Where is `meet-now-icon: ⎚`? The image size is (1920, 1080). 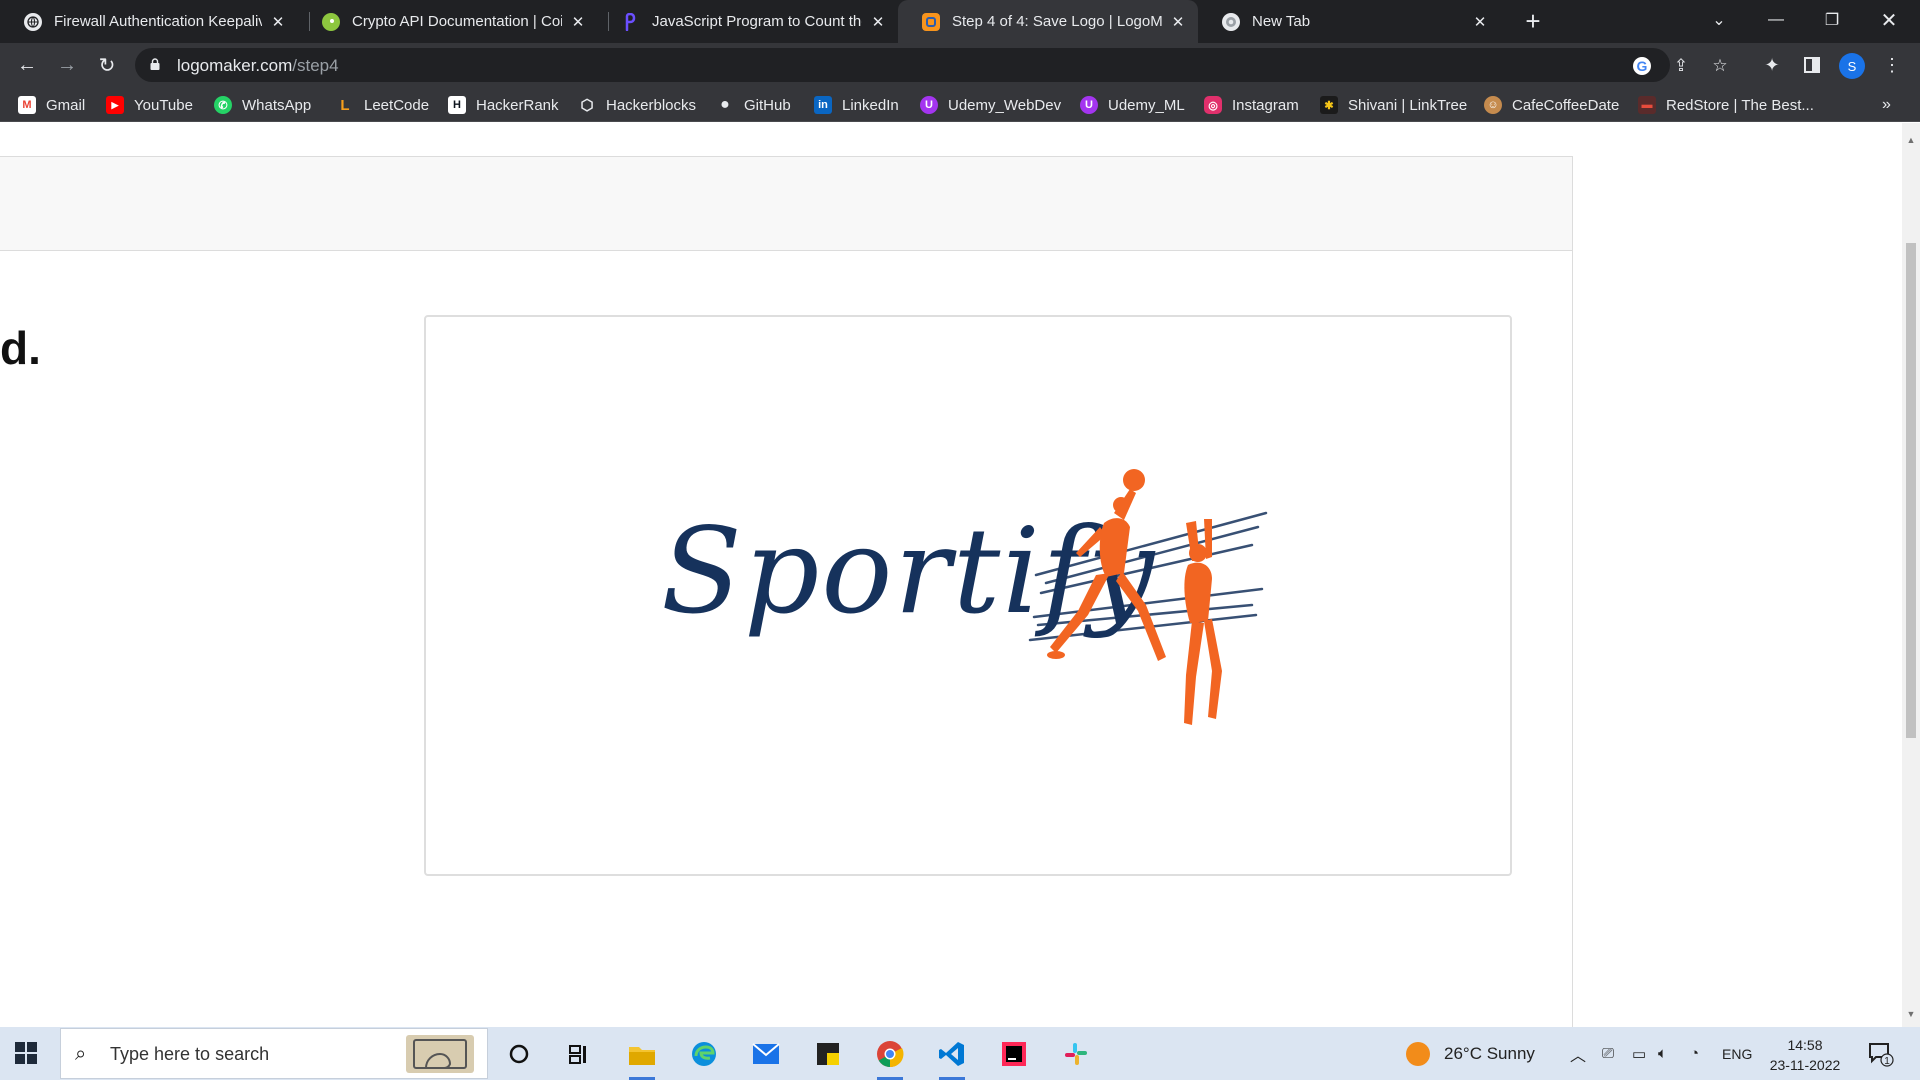
meet-now-icon: ⎚ is located at coordinates (1608, 1053).